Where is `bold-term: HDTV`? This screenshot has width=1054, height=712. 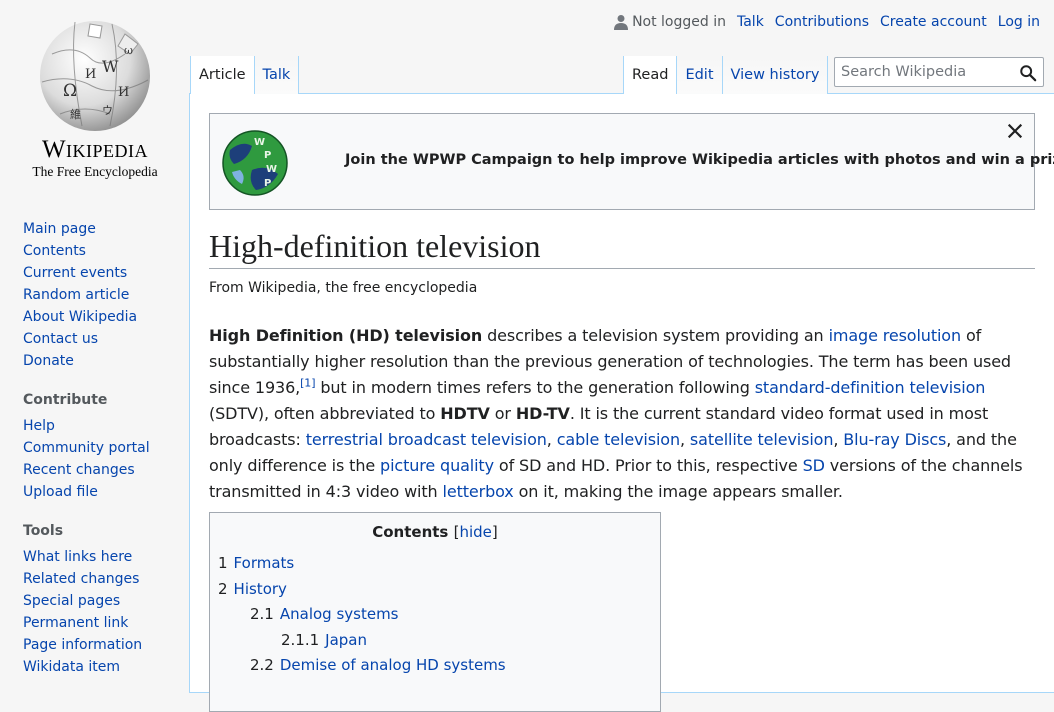
bold-term: HDTV is located at coordinates (465, 413).